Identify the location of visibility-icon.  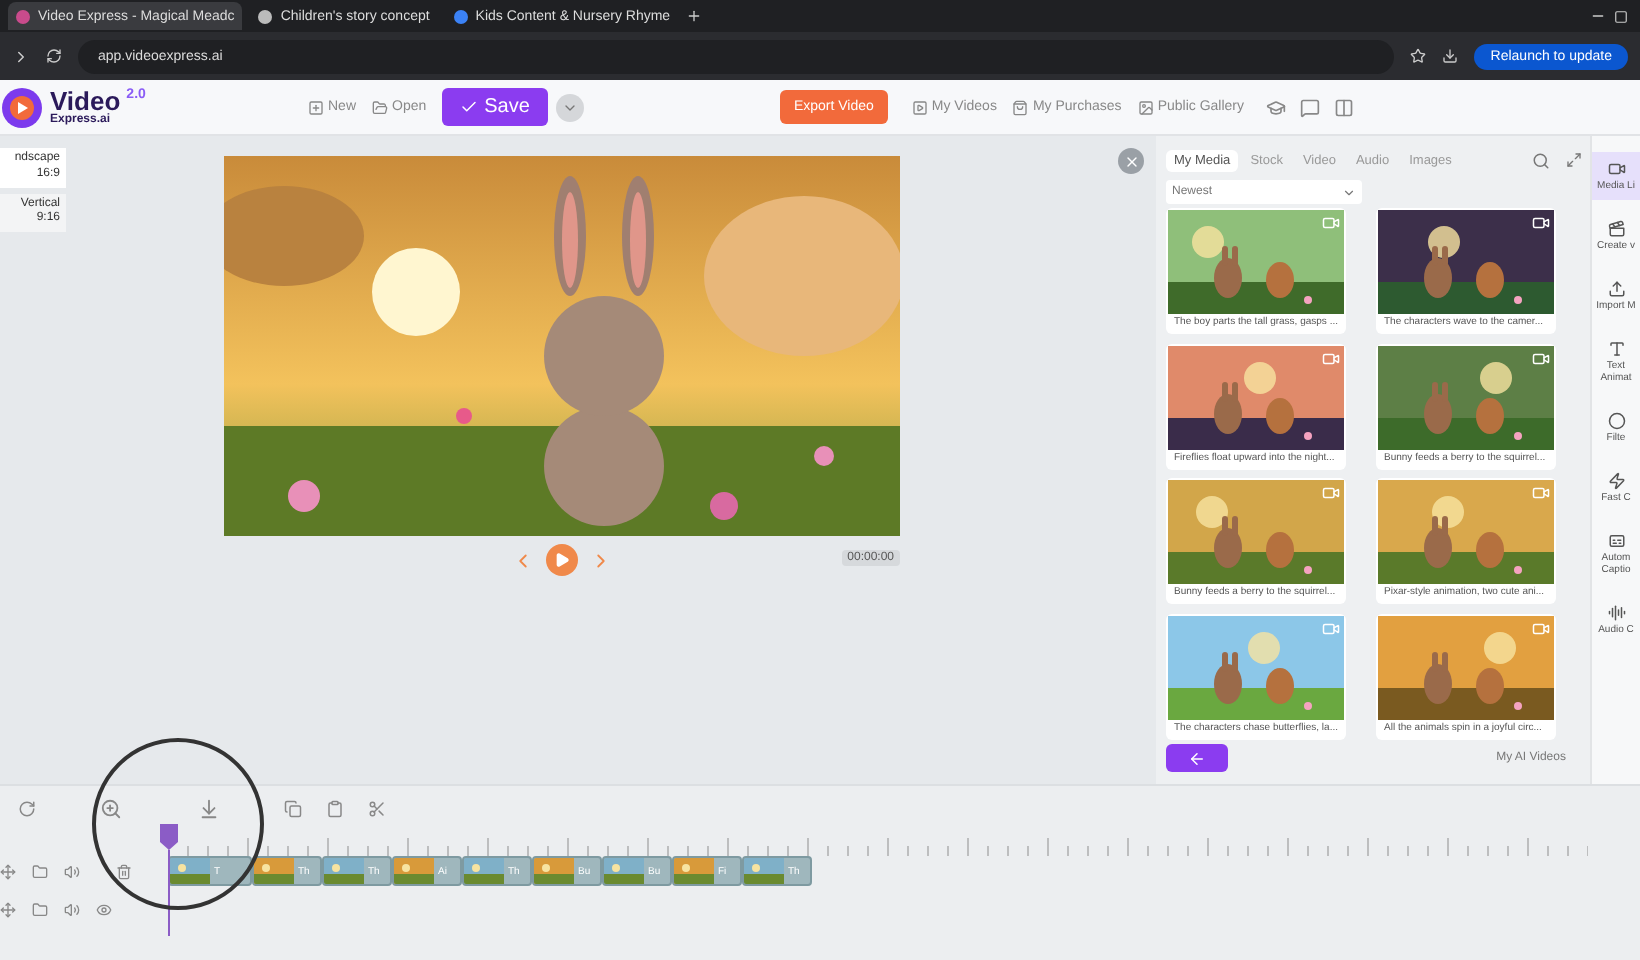
(104, 909).